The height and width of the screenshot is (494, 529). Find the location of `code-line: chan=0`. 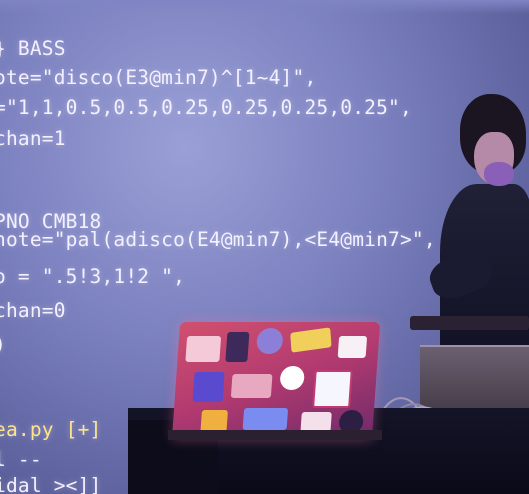

code-line: chan=0 is located at coordinates (33, 310).